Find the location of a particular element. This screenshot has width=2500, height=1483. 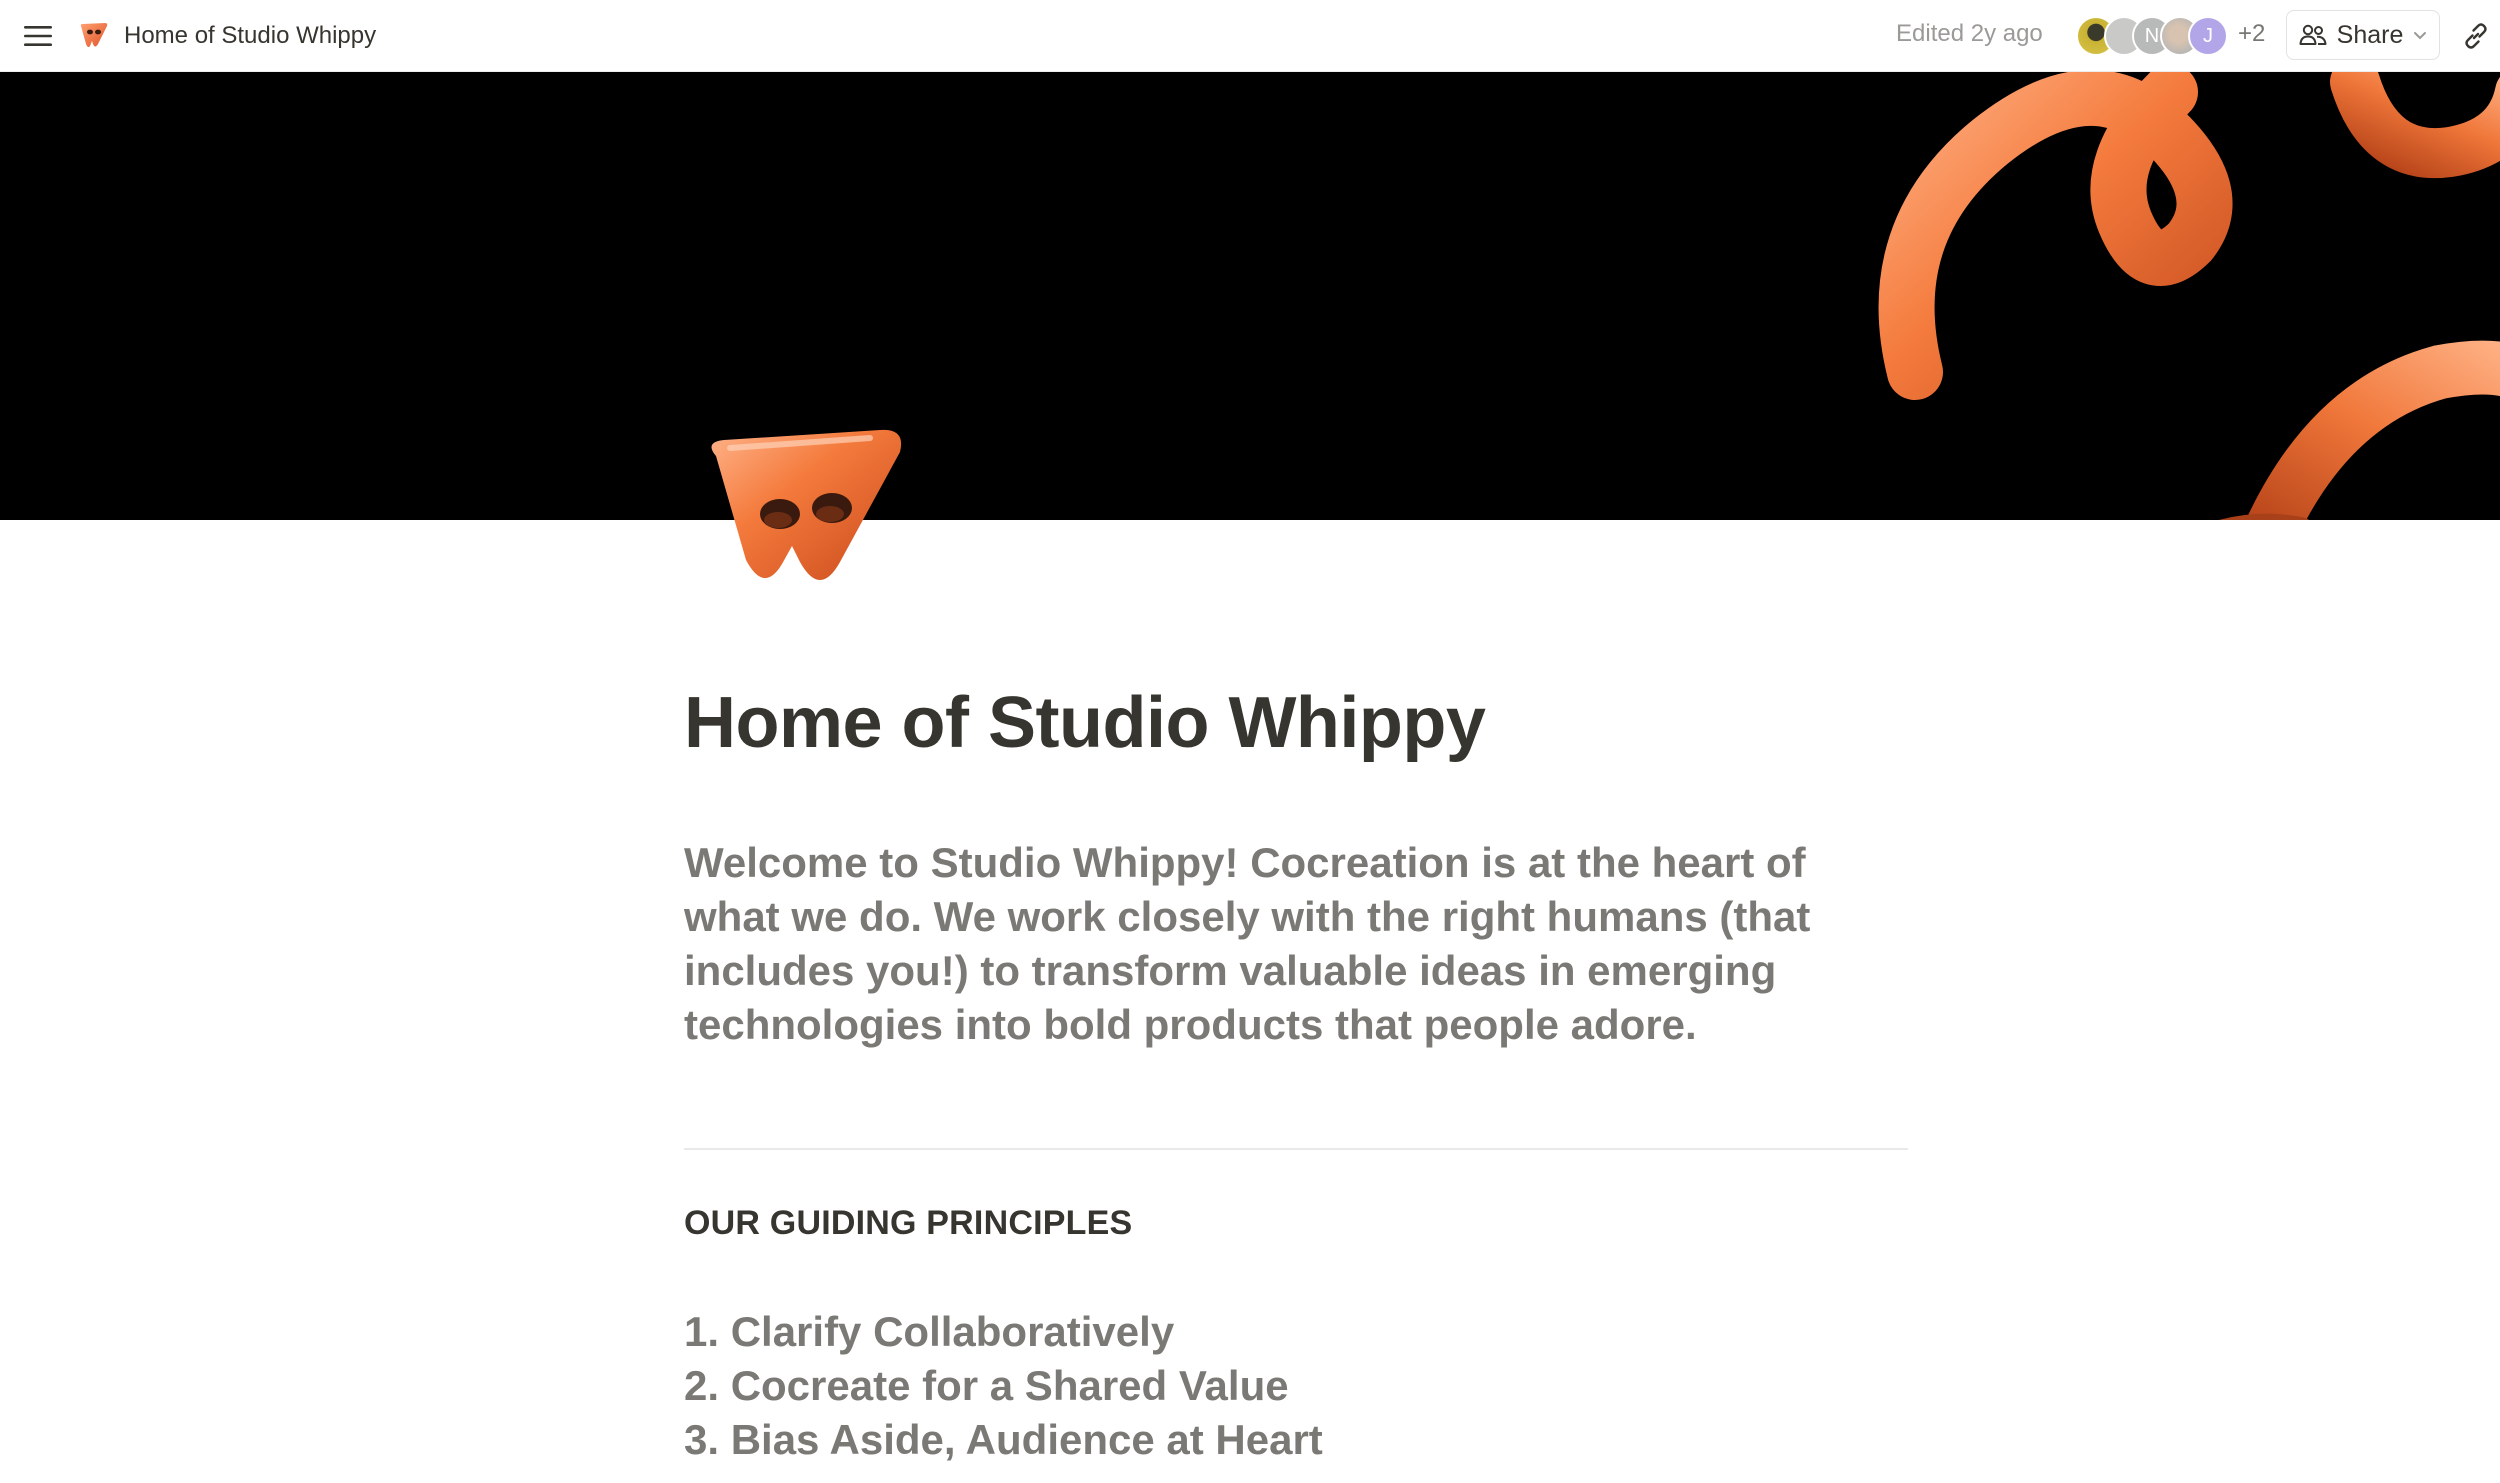

section-heading: OUR GUIDING PRINCIPLES is located at coordinates (1296, 1223).